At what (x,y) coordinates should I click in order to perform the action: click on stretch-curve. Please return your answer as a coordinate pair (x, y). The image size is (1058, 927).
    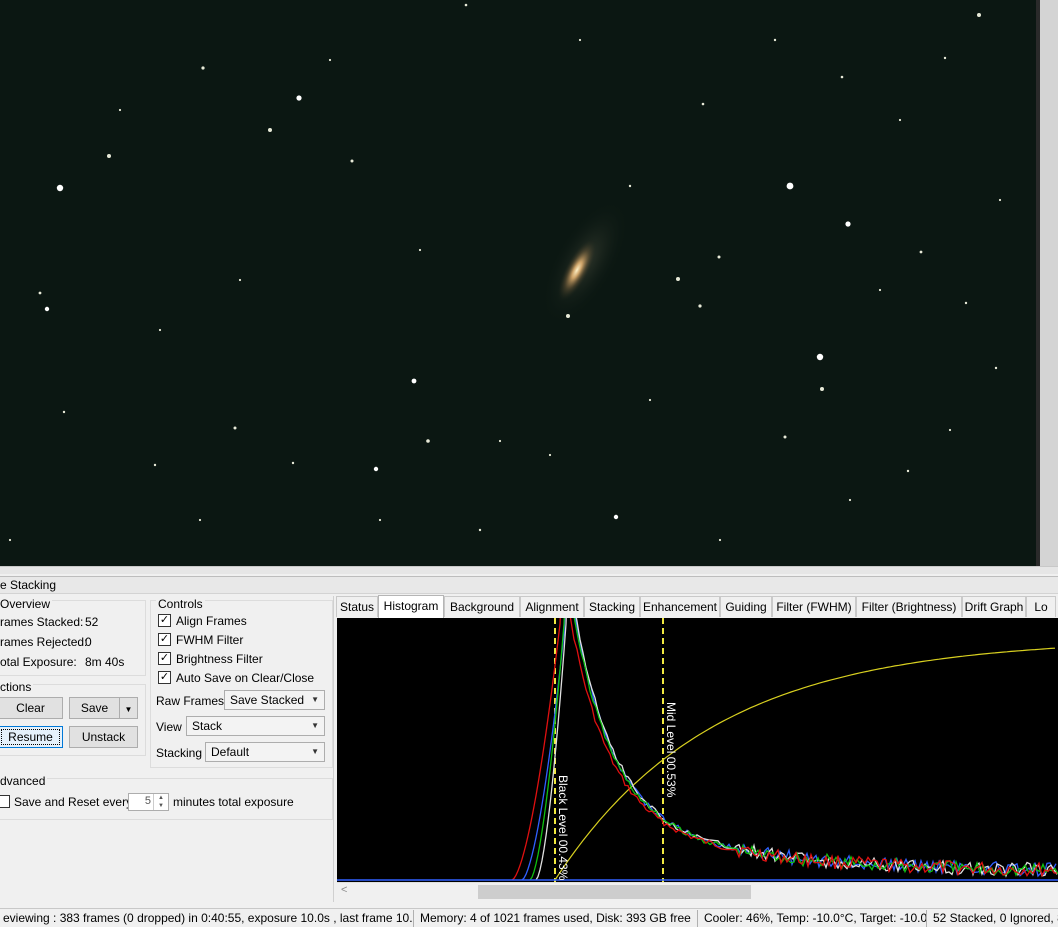
    Looking at the image, I should click on (805, 764).